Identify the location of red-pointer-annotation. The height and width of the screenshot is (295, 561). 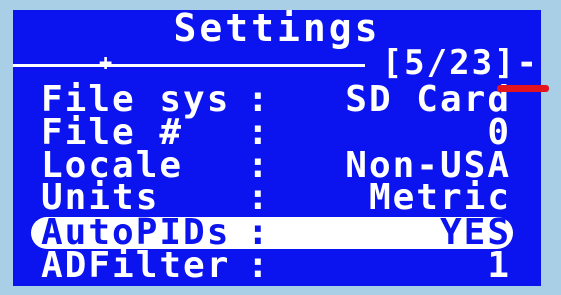
(523, 88).